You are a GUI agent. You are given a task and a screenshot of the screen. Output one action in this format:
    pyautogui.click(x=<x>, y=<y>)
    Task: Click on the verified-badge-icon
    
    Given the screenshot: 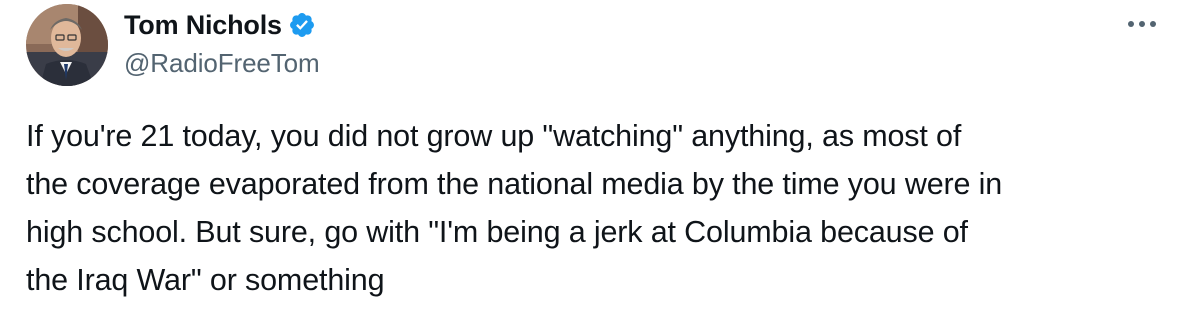 What is the action you would take?
    pyautogui.click(x=302, y=25)
    